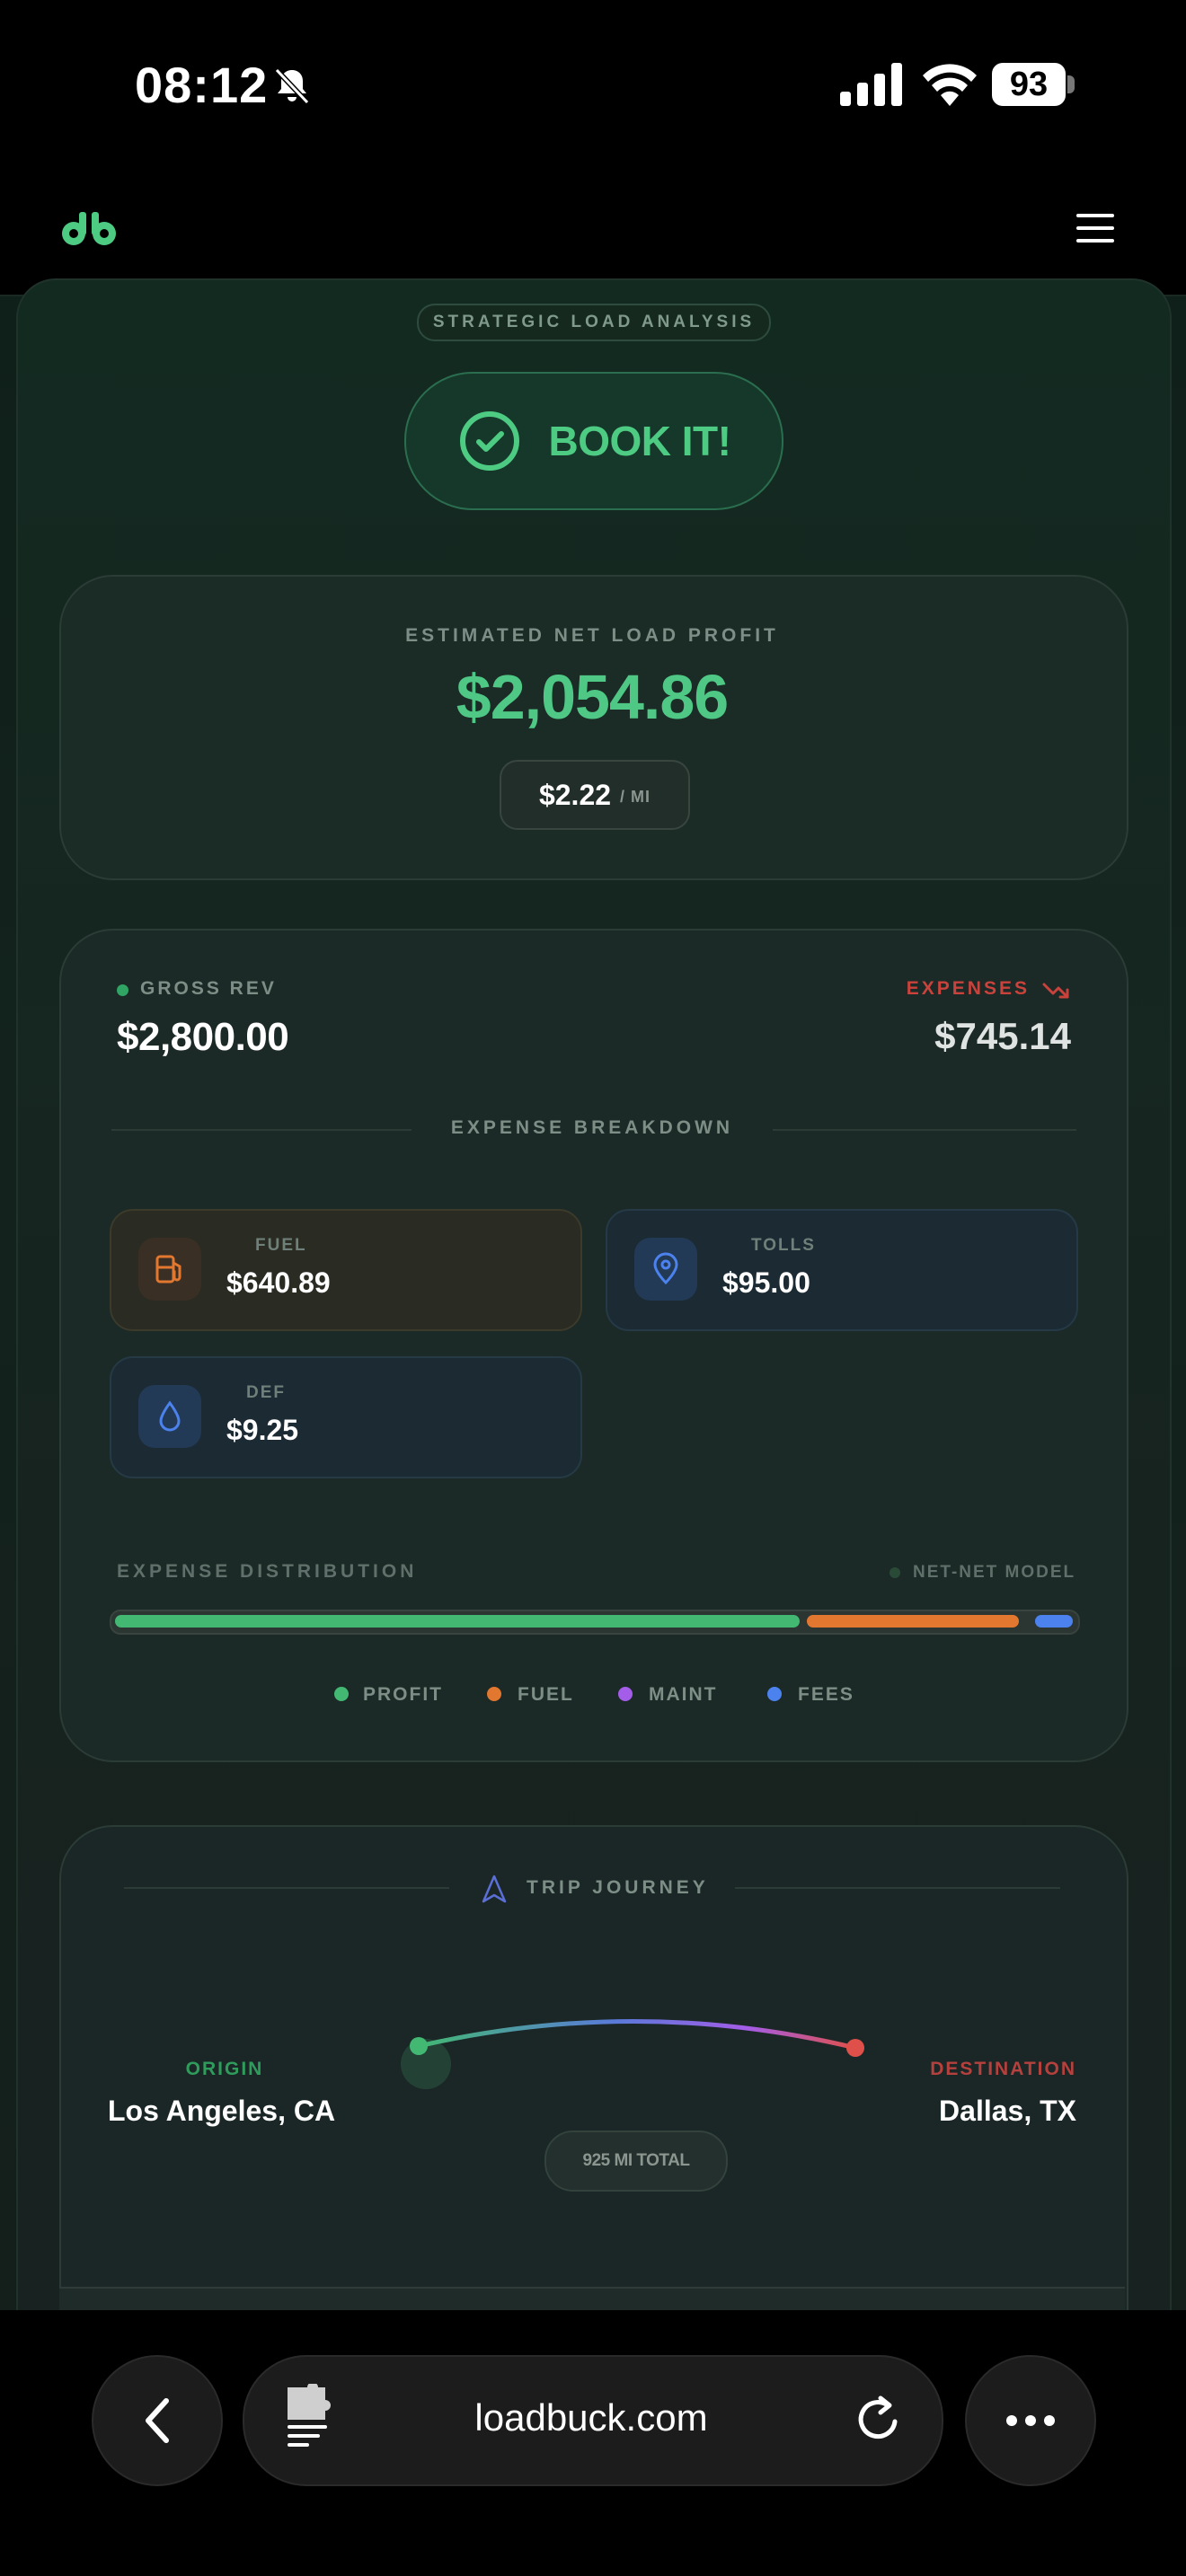  What do you see at coordinates (278, 1282) in the screenshot?
I see `expense-tile-value: $640.89` at bounding box center [278, 1282].